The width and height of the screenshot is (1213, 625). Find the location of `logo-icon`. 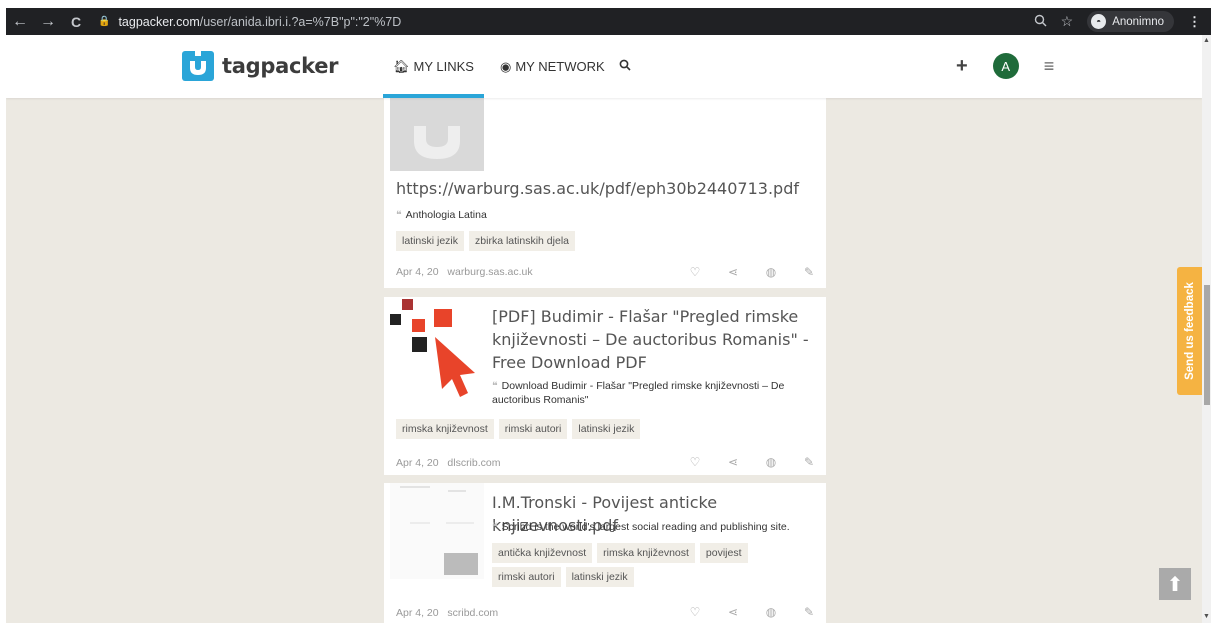

logo-icon is located at coordinates (198, 66).